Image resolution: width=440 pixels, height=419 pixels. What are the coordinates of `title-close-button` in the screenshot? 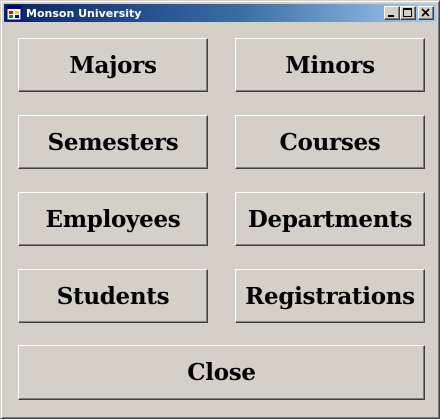 It's located at (426, 13).